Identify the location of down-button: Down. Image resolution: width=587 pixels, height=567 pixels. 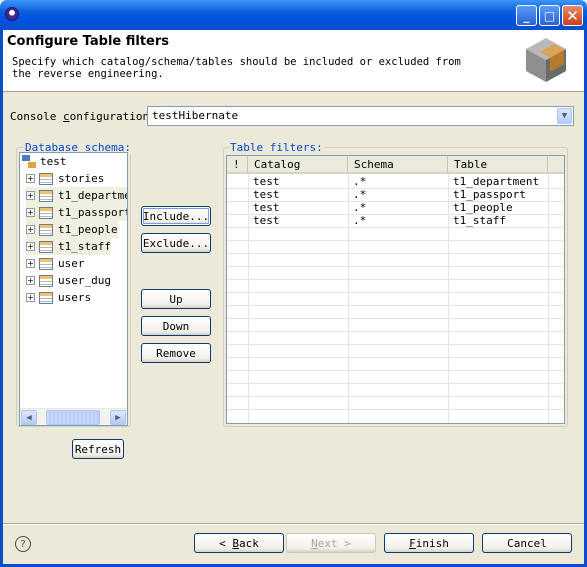
(176, 326).